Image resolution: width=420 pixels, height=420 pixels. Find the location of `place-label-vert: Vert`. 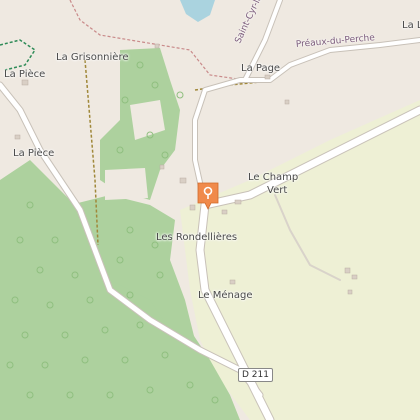

place-label-vert: Vert is located at coordinates (277, 190).